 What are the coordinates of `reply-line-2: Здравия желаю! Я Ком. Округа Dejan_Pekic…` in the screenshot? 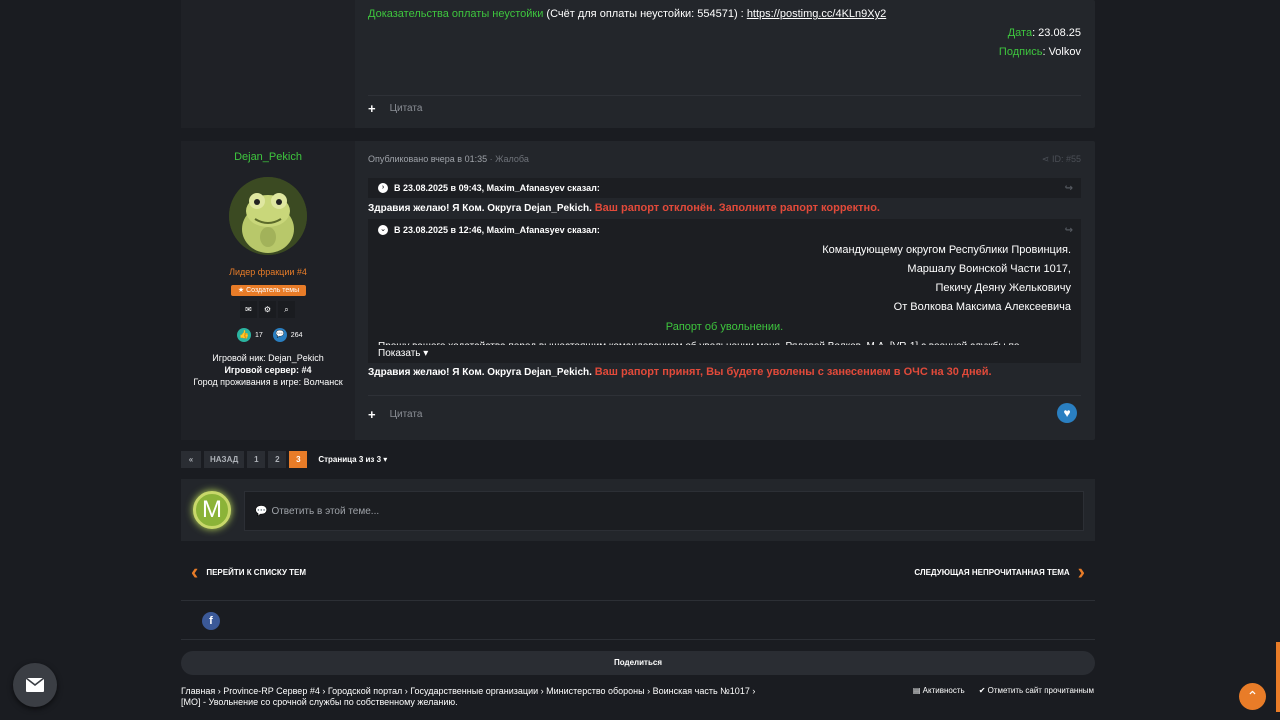 It's located at (724, 372).